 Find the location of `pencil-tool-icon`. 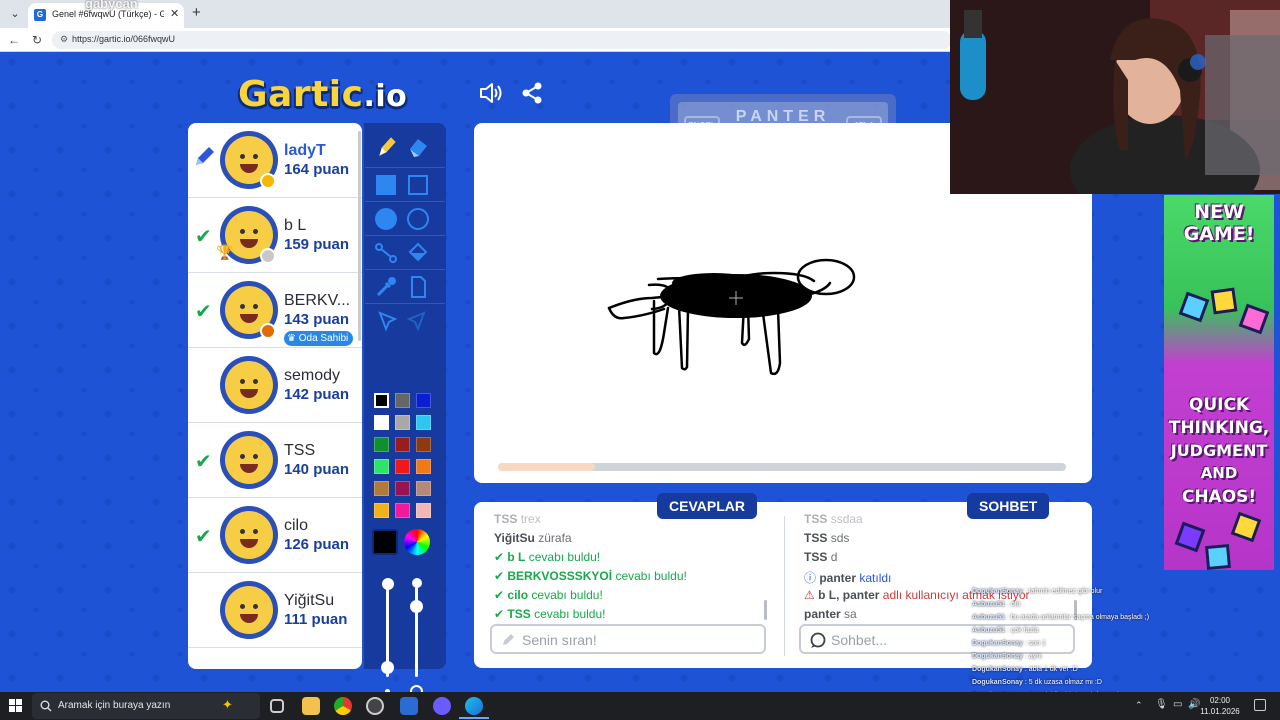

pencil-tool-icon is located at coordinates (386, 147).